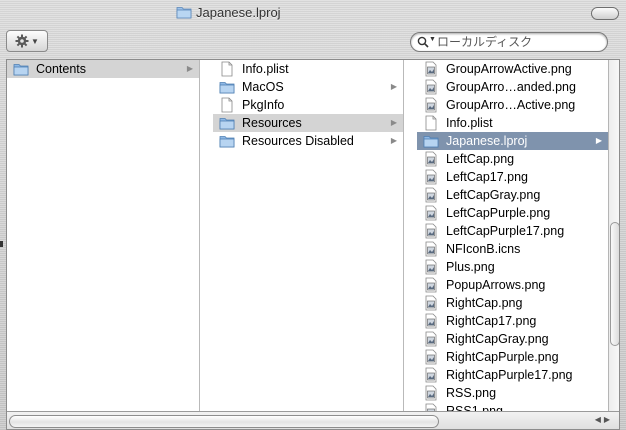 This screenshot has height=430, width=626. What do you see at coordinates (487, 141) in the screenshot?
I see `list-item-label: Japanese.lproj` at bounding box center [487, 141].